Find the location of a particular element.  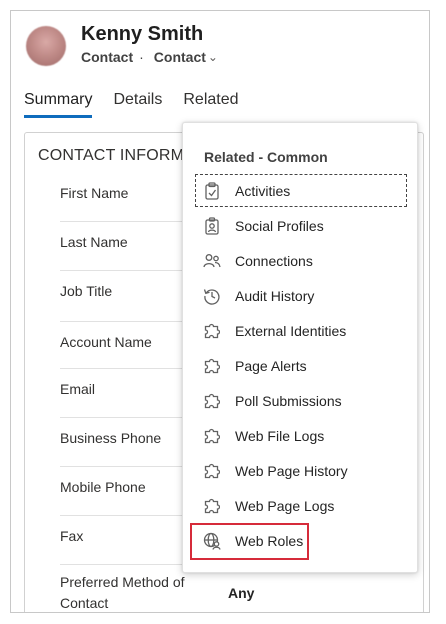

history-icon is located at coordinates (212, 296).